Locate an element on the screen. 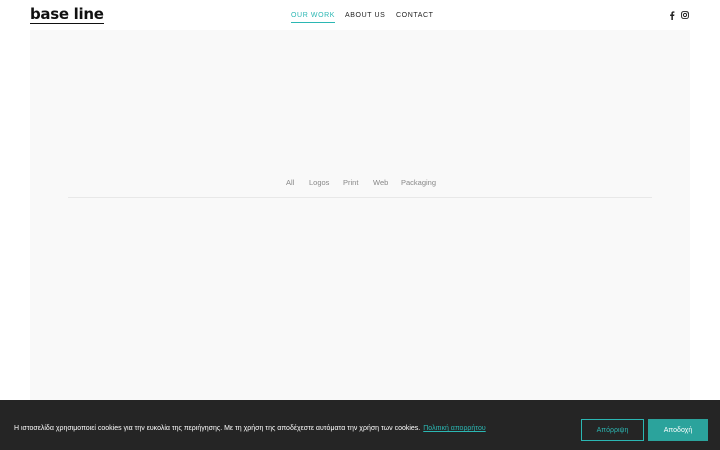  nav-item-our-work: OUR WORK is located at coordinates (313, 17).